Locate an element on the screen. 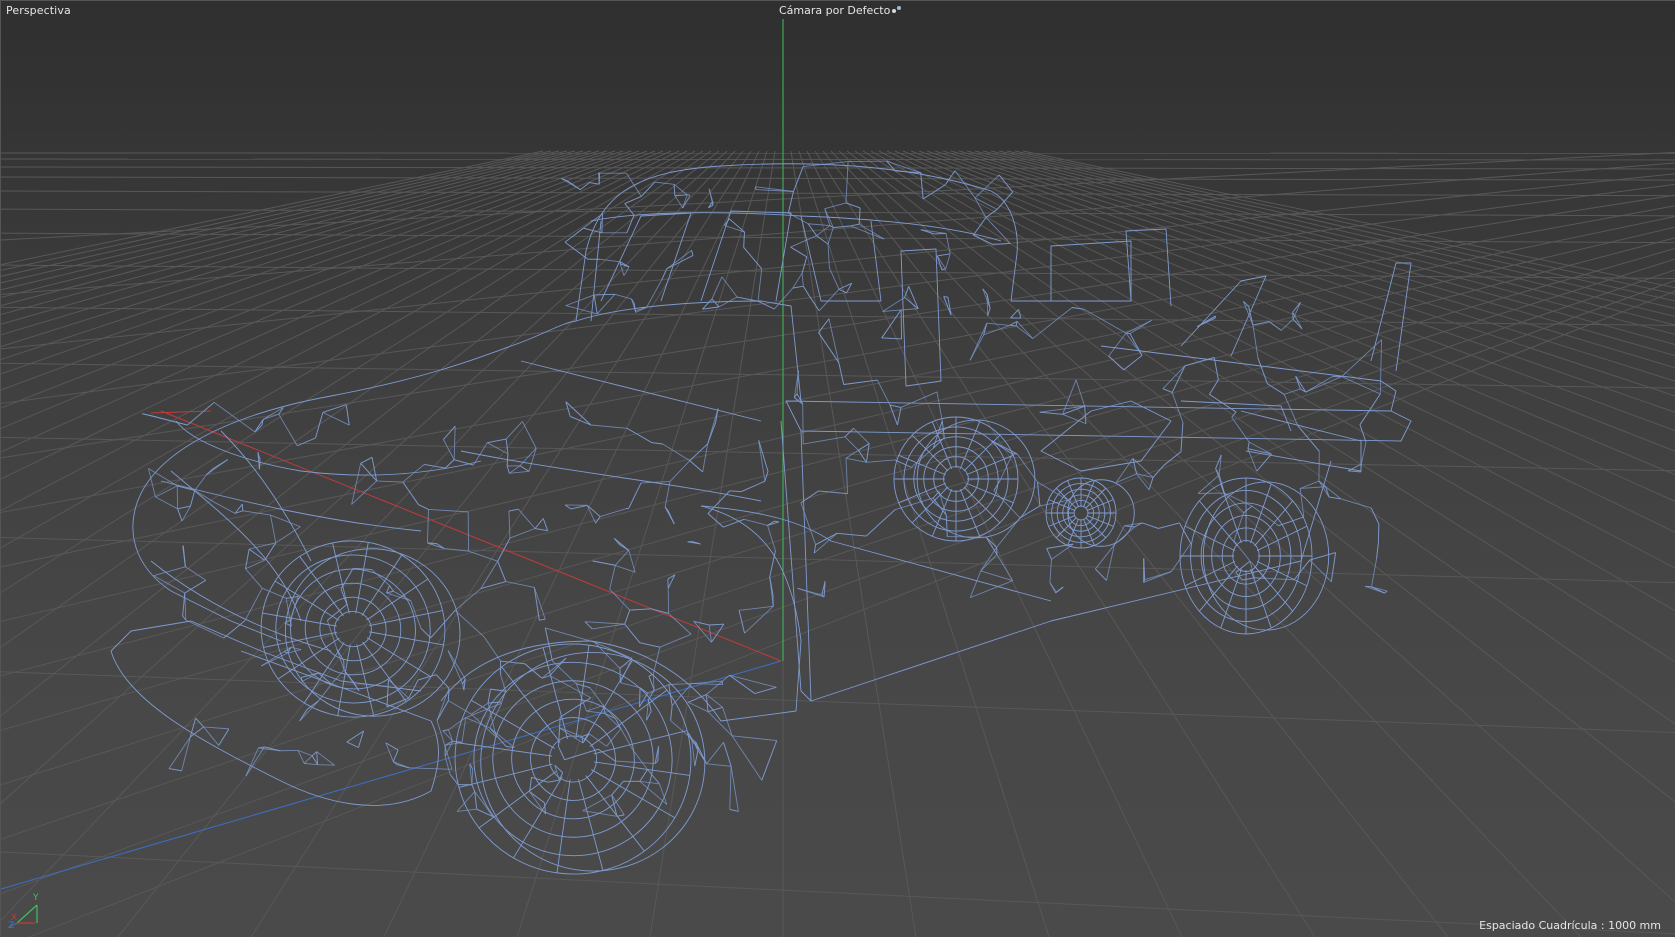 The width and height of the screenshot is (1675, 937). camera-name-label: Cámara por Defecto is located at coordinates (835, 10).